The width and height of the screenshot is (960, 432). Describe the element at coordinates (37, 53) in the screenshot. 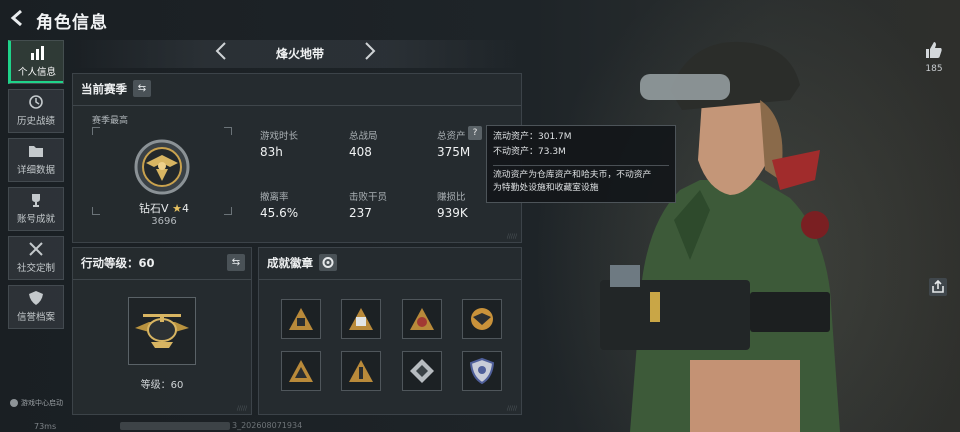

I see `chart-icon` at that location.